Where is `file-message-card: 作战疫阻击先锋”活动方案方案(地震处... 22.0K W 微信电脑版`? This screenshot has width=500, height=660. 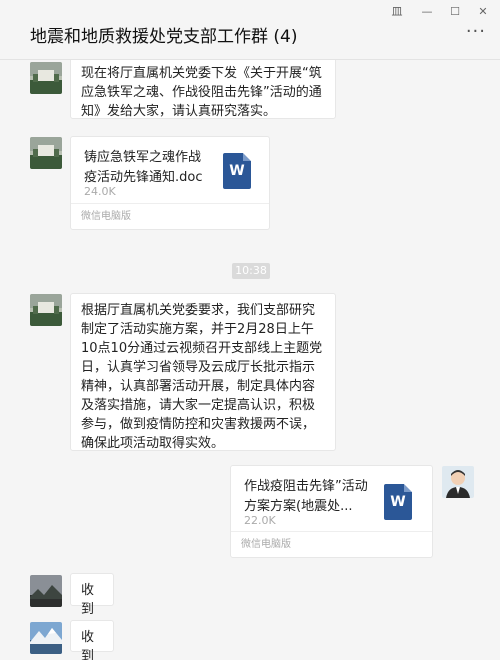 file-message-card: 作战疫阻击先锋”活动方案方案(地震处... 22.0K W 微信电脑版 is located at coordinates (331, 511).